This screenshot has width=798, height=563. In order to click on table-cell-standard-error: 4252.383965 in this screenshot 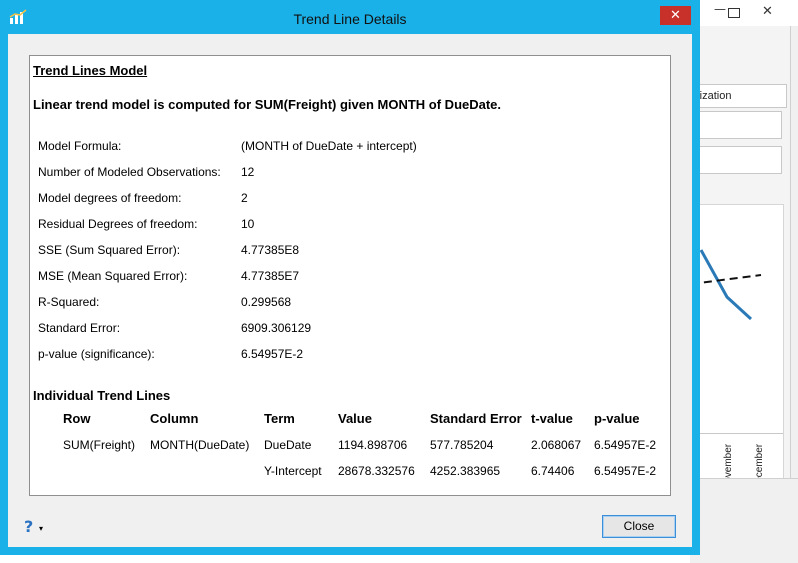, I will do `click(465, 471)`.